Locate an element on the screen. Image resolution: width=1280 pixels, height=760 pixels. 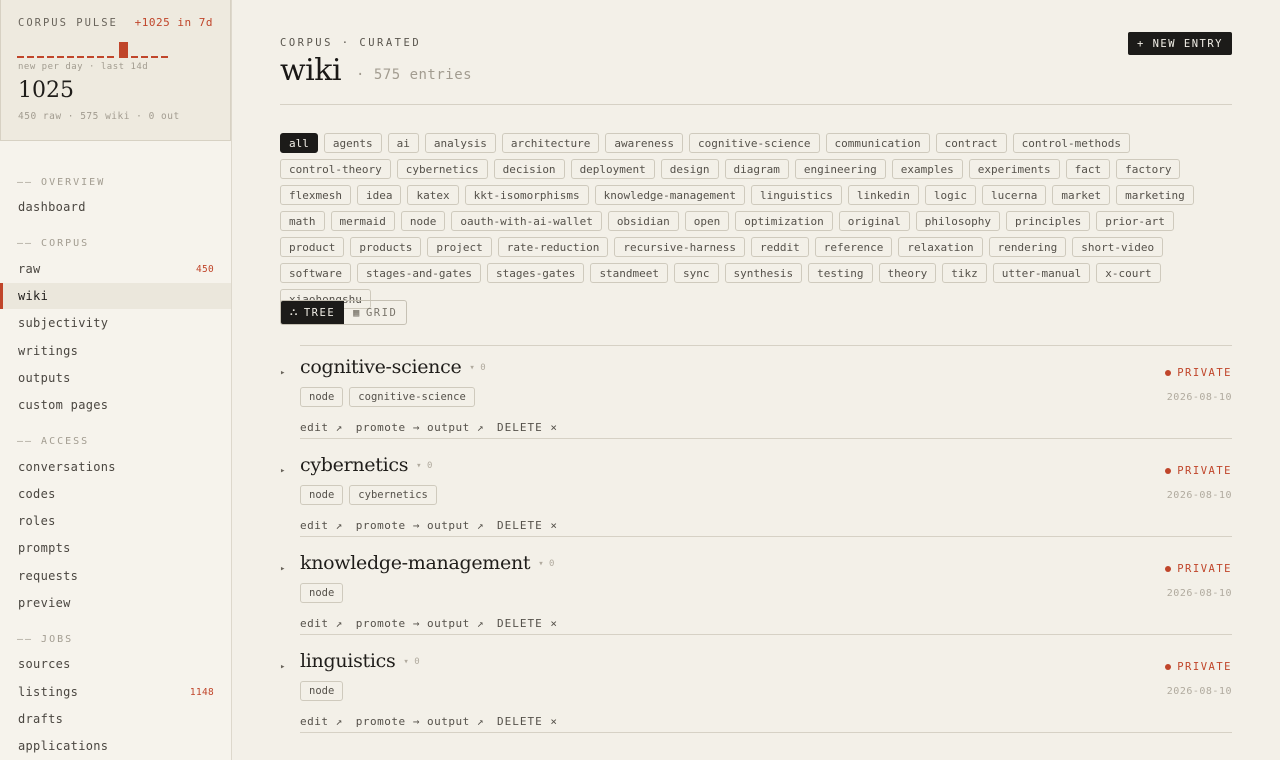
new-entry-button: + NEW ENTRY is located at coordinates (1180, 43).